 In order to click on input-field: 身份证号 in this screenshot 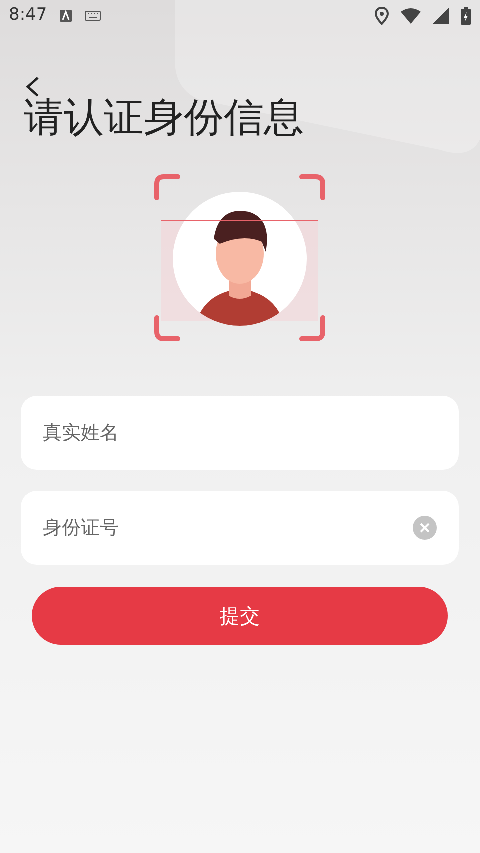, I will do `click(240, 528)`.